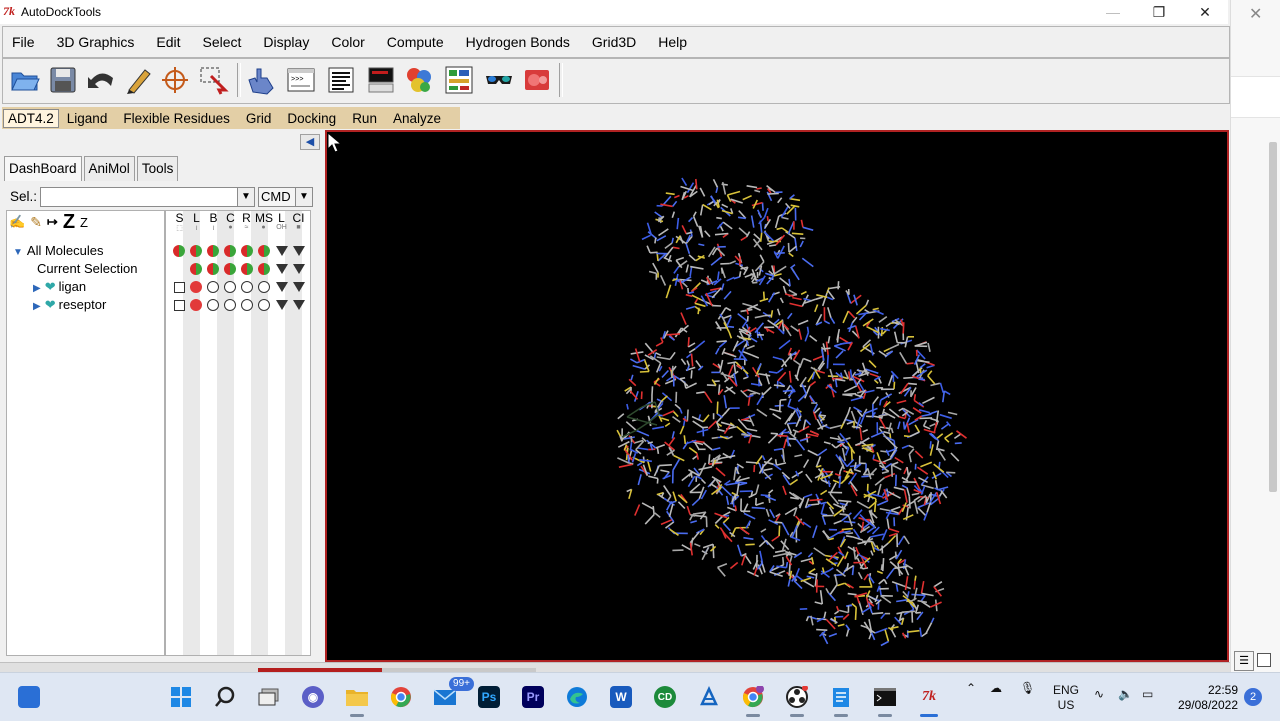  What do you see at coordinates (665, 697) in the screenshot?
I see `chemdraw-icon: CD` at bounding box center [665, 697].